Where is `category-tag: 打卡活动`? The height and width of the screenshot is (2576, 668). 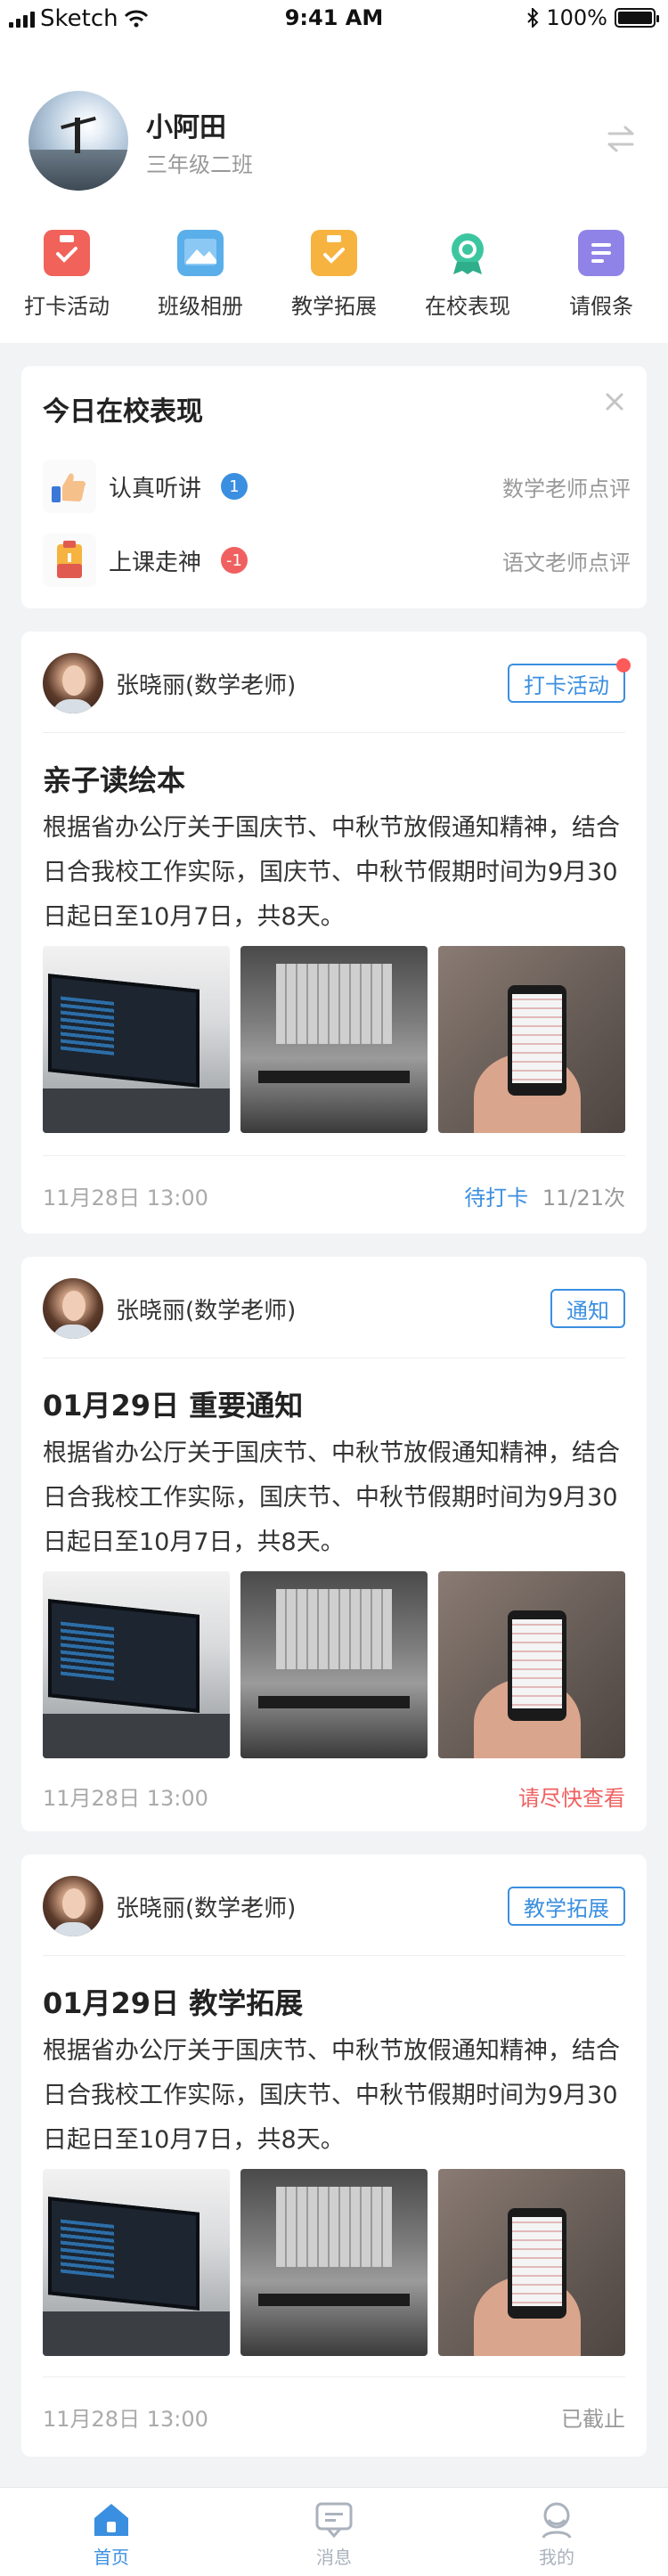
category-tag: 打卡活动 is located at coordinates (569, 680).